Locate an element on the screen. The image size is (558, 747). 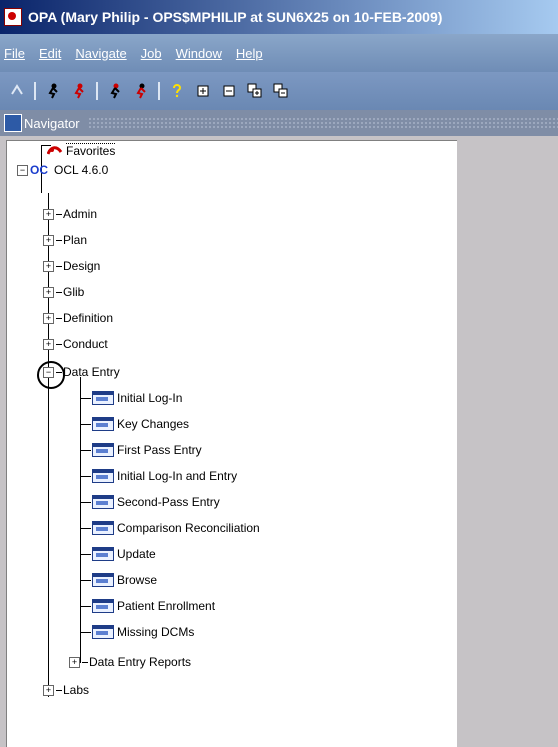
help-icon is located at coordinates (177, 91).